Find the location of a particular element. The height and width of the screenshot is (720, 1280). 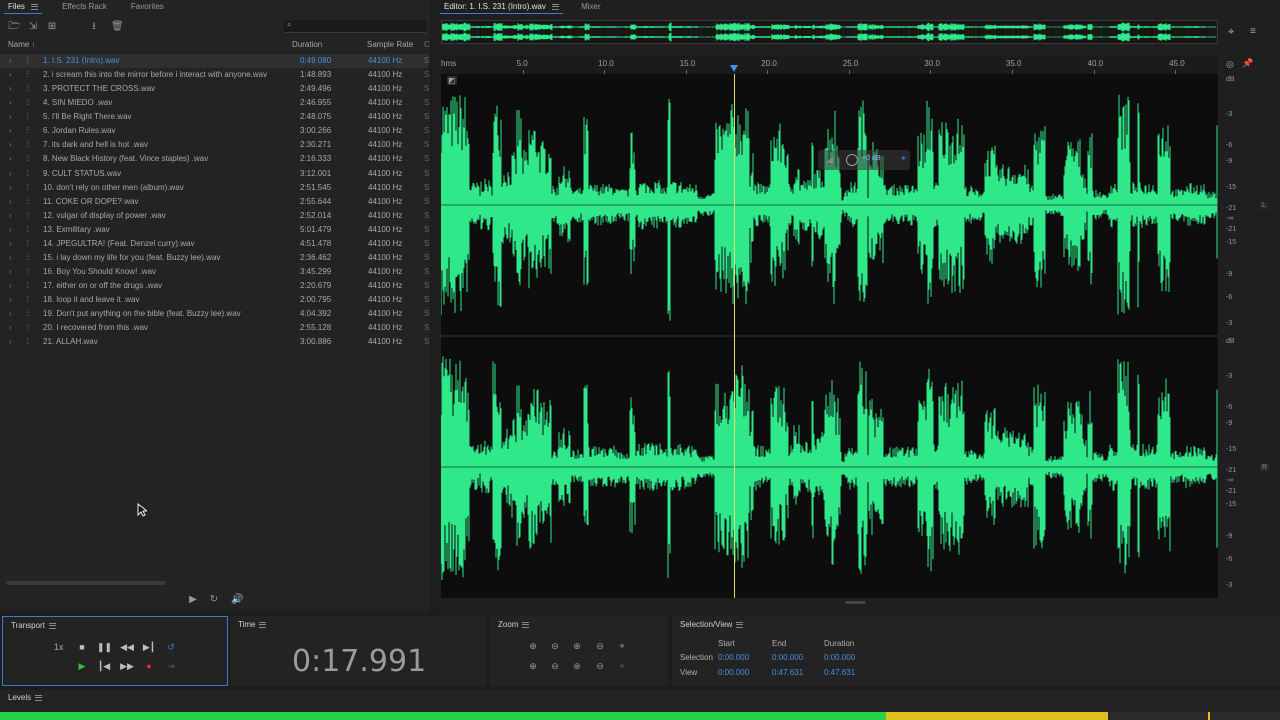

zoom-out-amplitude-icon: ⊖ is located at coordinates (555, 646).